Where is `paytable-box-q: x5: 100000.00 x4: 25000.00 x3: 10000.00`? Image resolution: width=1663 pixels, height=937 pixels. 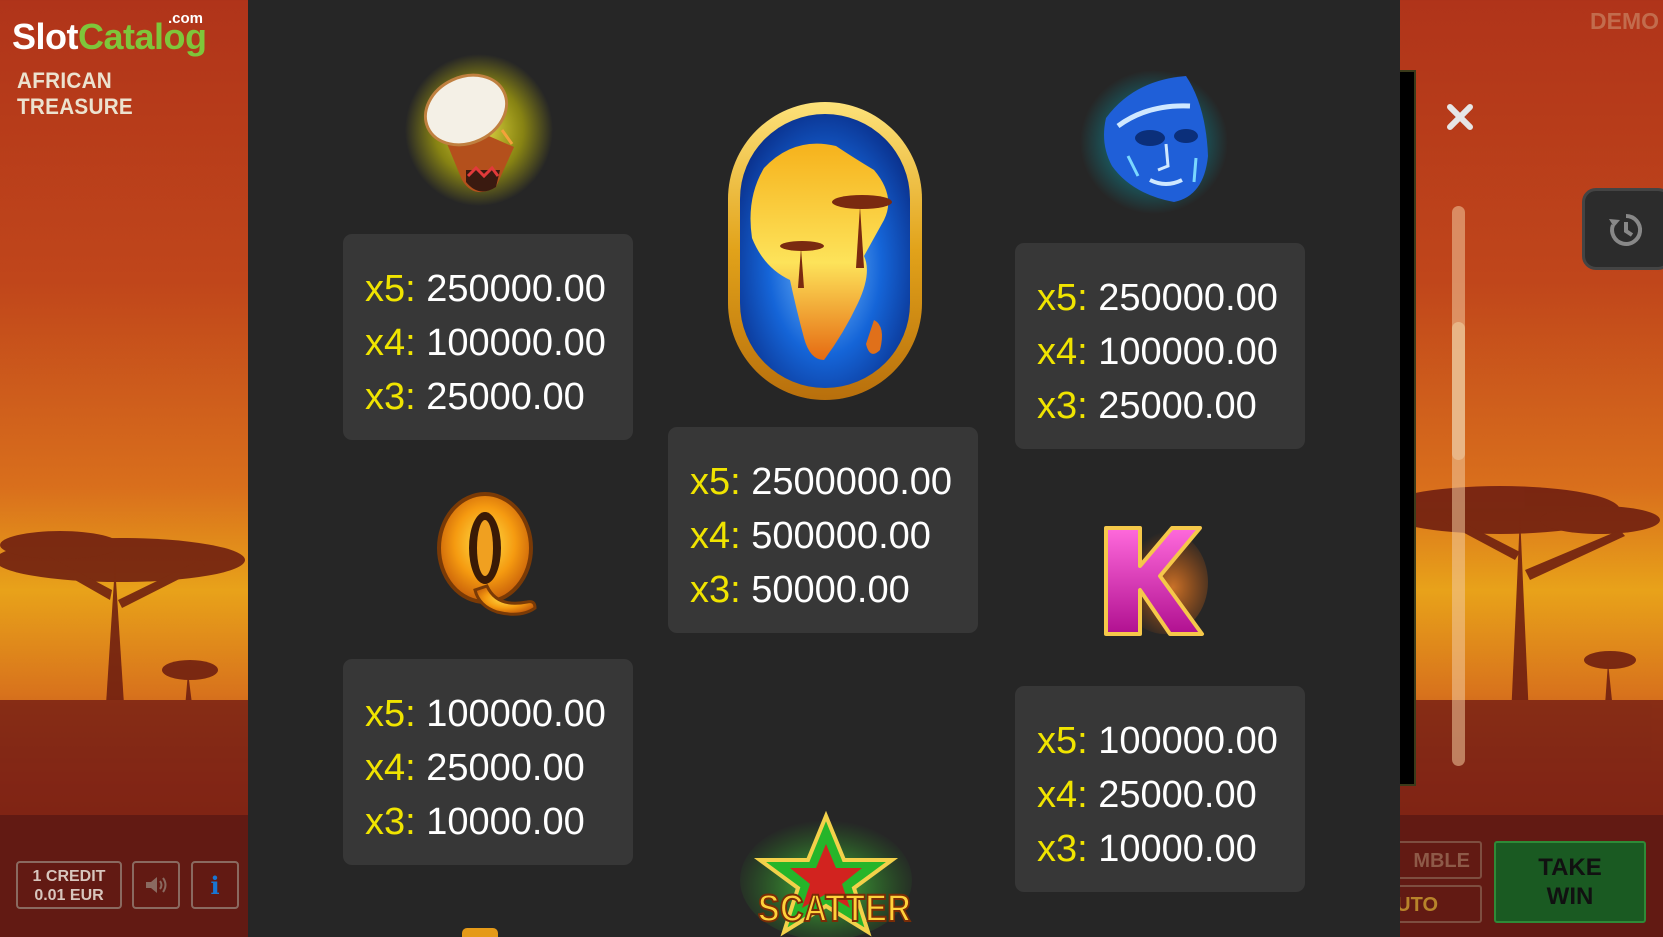
paytable-box-q: x5: 100000.00 x4: 25000.00 x3: 10000.00 is located at coordinates (488, 762).